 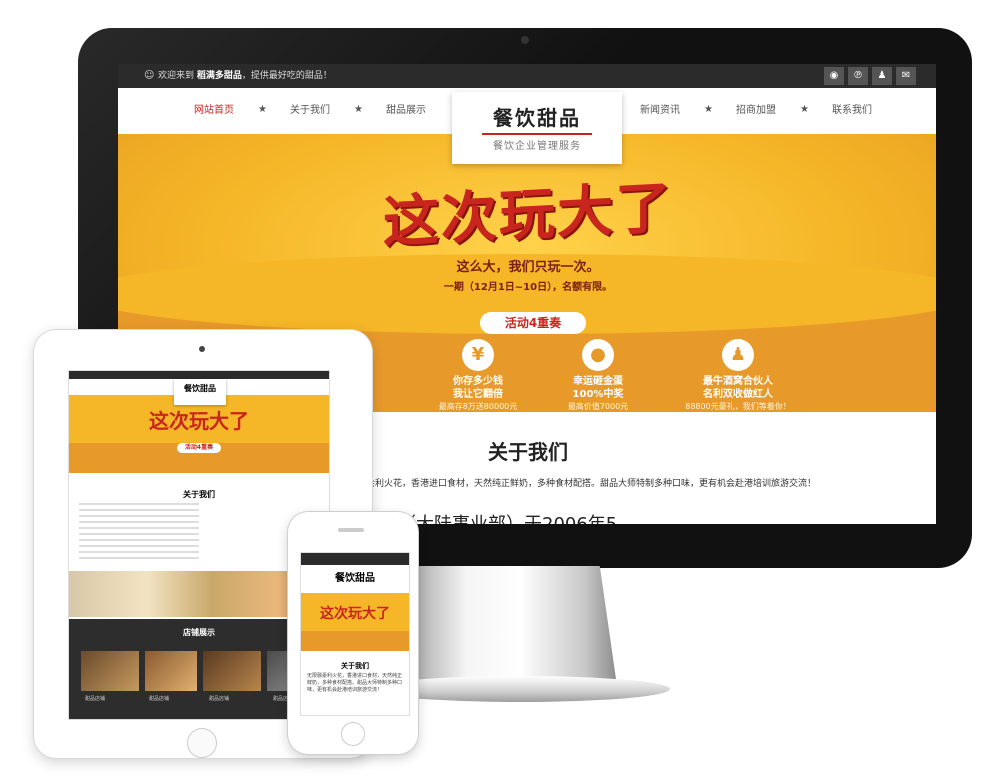 What do you see at coordinates (660, 111) in the screenshot?
I see `nav-news: 新闻资讯` at bounding box center [660, 111].